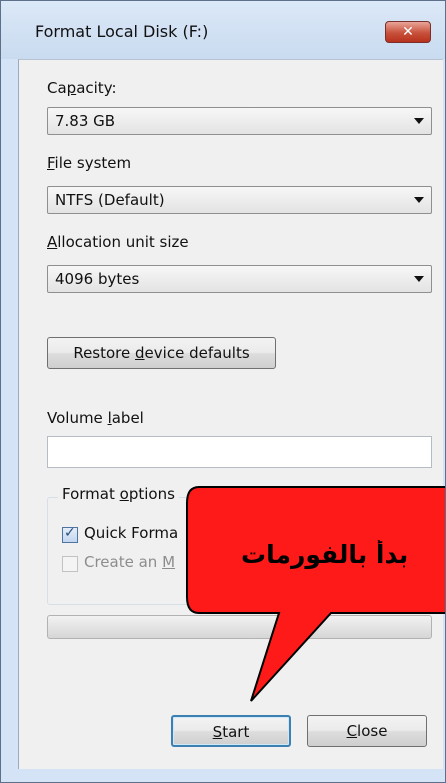  I want to click on close-button: Close, so click(367, 731).